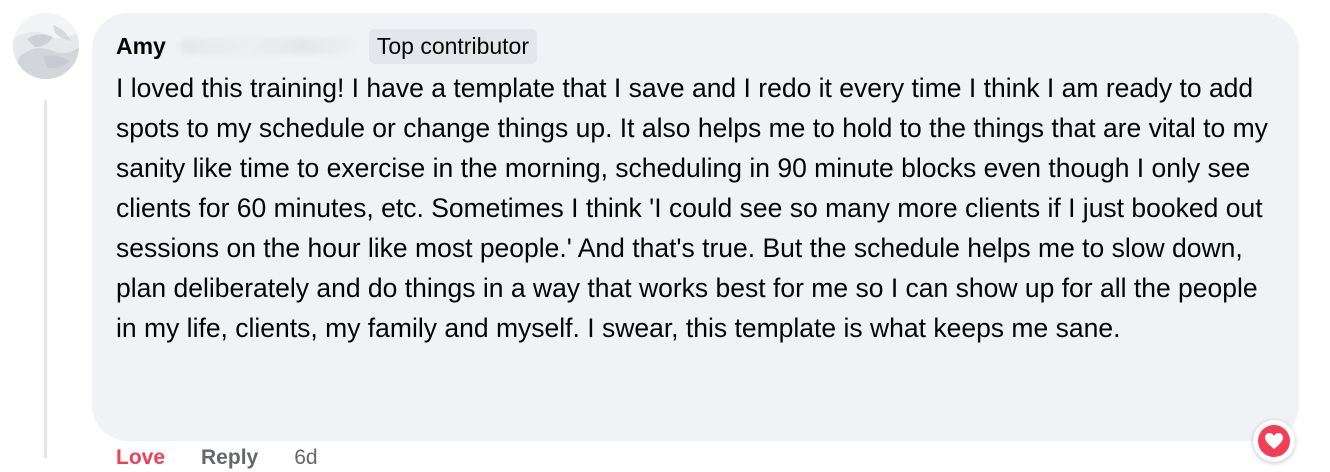  I want to click on comment-header: Amy Top contributor, so click(326, 46).